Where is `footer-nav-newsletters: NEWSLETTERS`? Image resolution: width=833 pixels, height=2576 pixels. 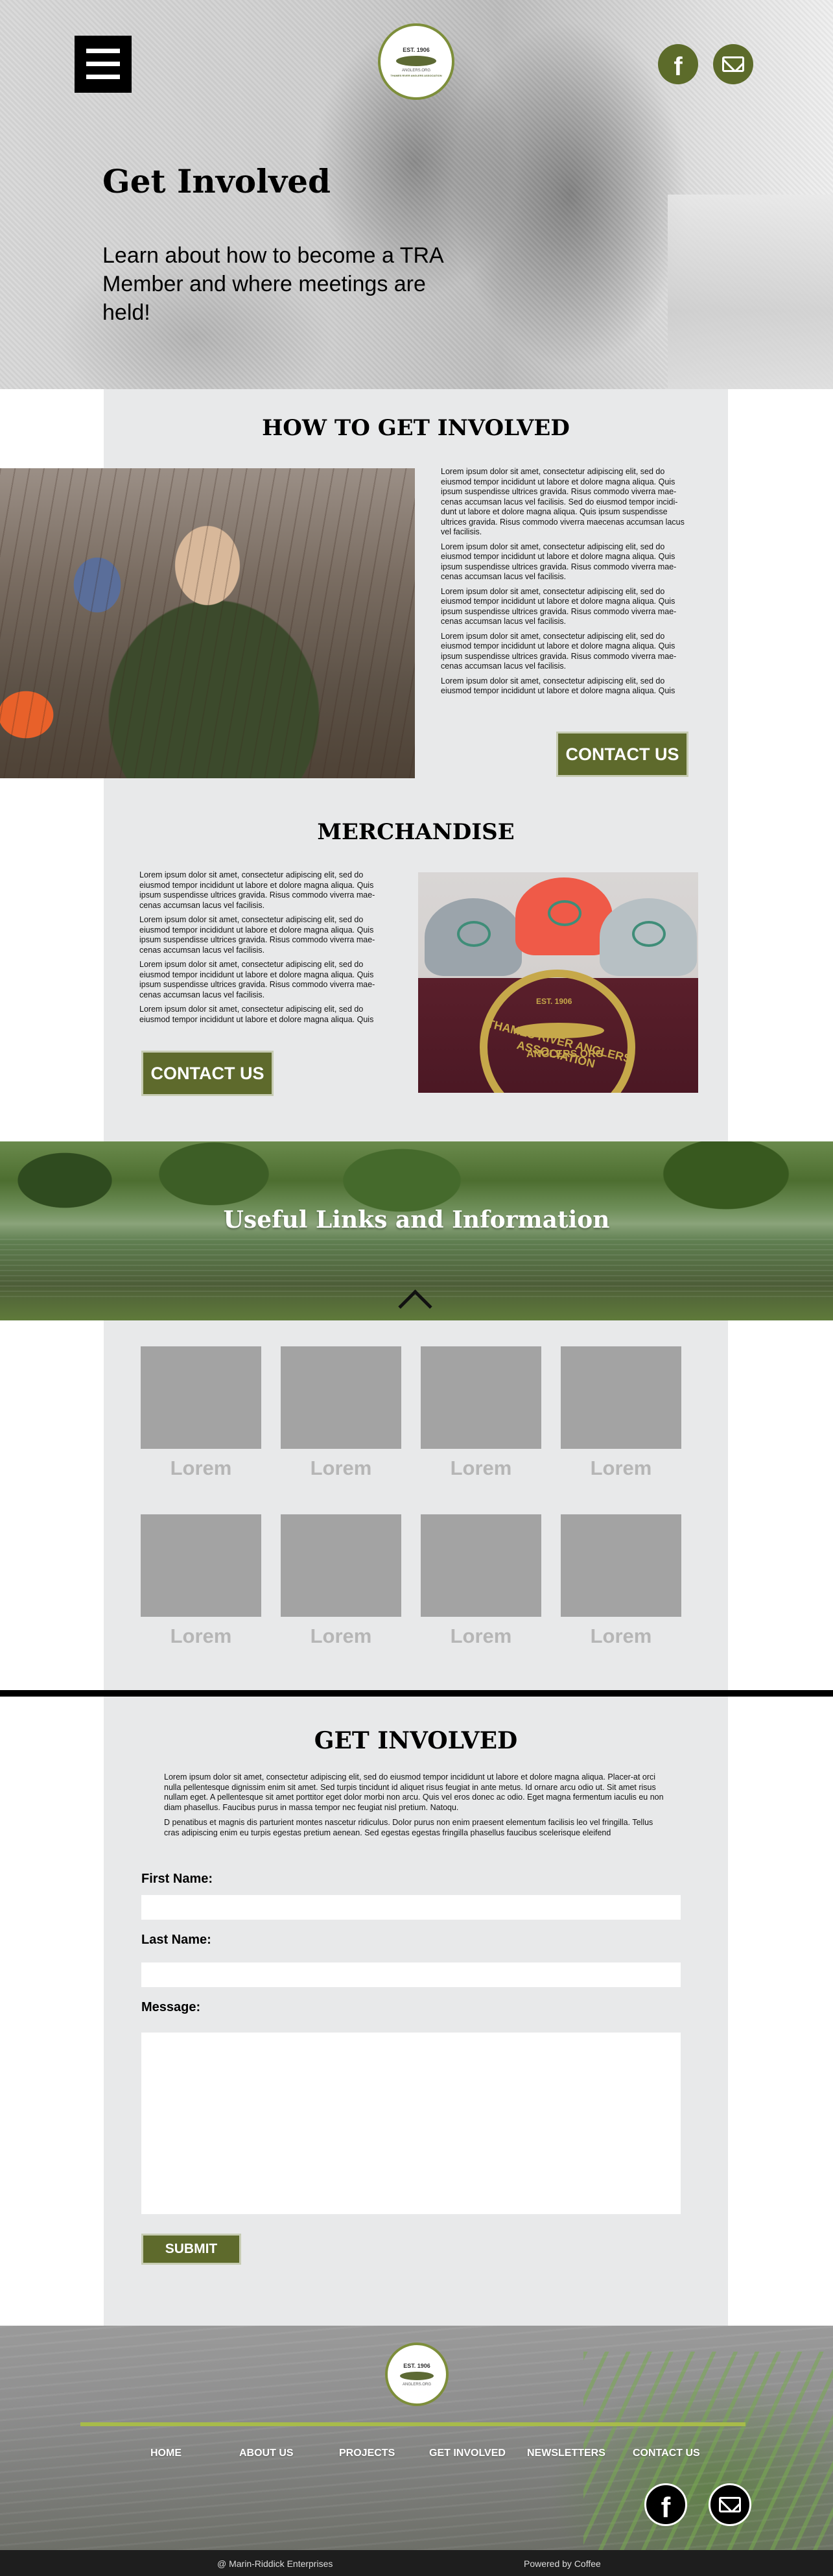 footer-nav-newsletters: NEWSLETTERS is located at coordinates (566, 2453).